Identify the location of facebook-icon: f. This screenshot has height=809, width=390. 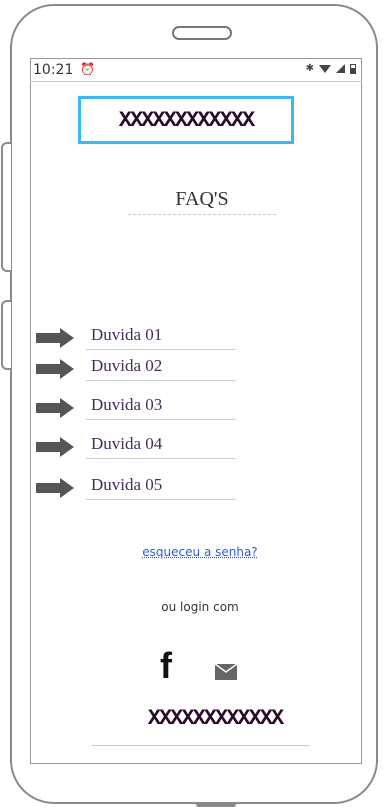
(166, 666).